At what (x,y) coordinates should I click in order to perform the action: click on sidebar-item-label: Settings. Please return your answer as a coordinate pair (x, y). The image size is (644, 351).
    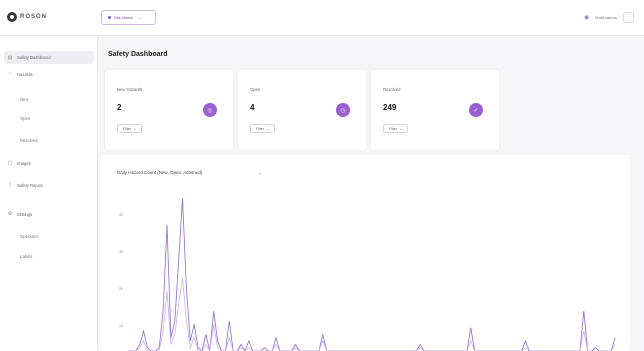
    Looking at the image, I should click on (25, 214).